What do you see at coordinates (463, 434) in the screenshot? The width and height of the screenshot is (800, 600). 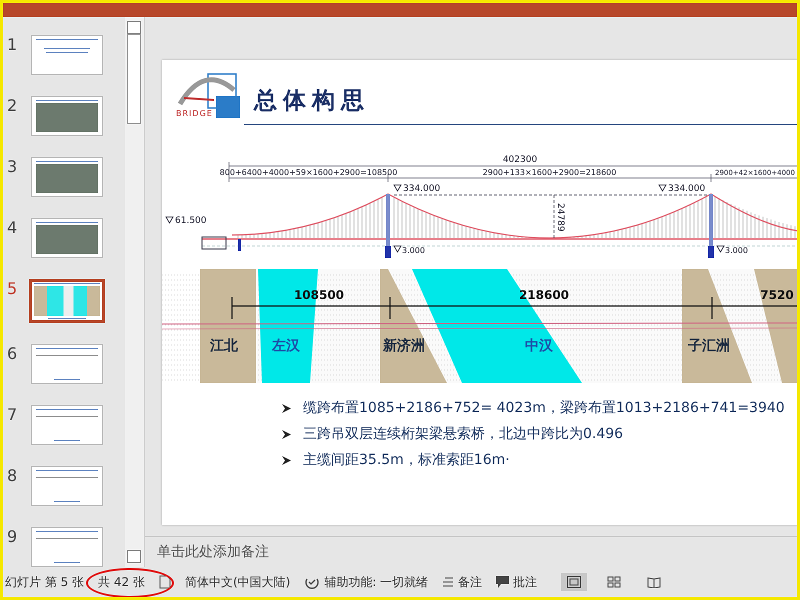 I see `bullet-text: 三跨吊双层连续桁架梁悬索桥，北边中跨比为0.496` at bounding box center [463, 434].